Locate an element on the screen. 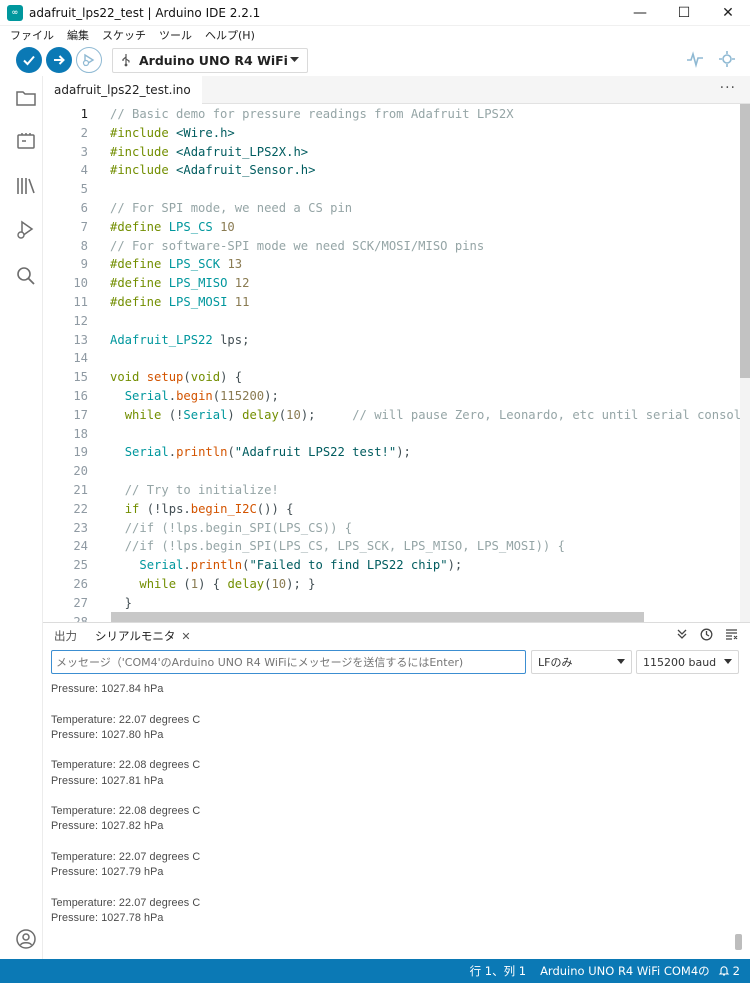 The height and width of the screenshot is (983, 750). minimize-button: — is located at coordinates (640, 13).